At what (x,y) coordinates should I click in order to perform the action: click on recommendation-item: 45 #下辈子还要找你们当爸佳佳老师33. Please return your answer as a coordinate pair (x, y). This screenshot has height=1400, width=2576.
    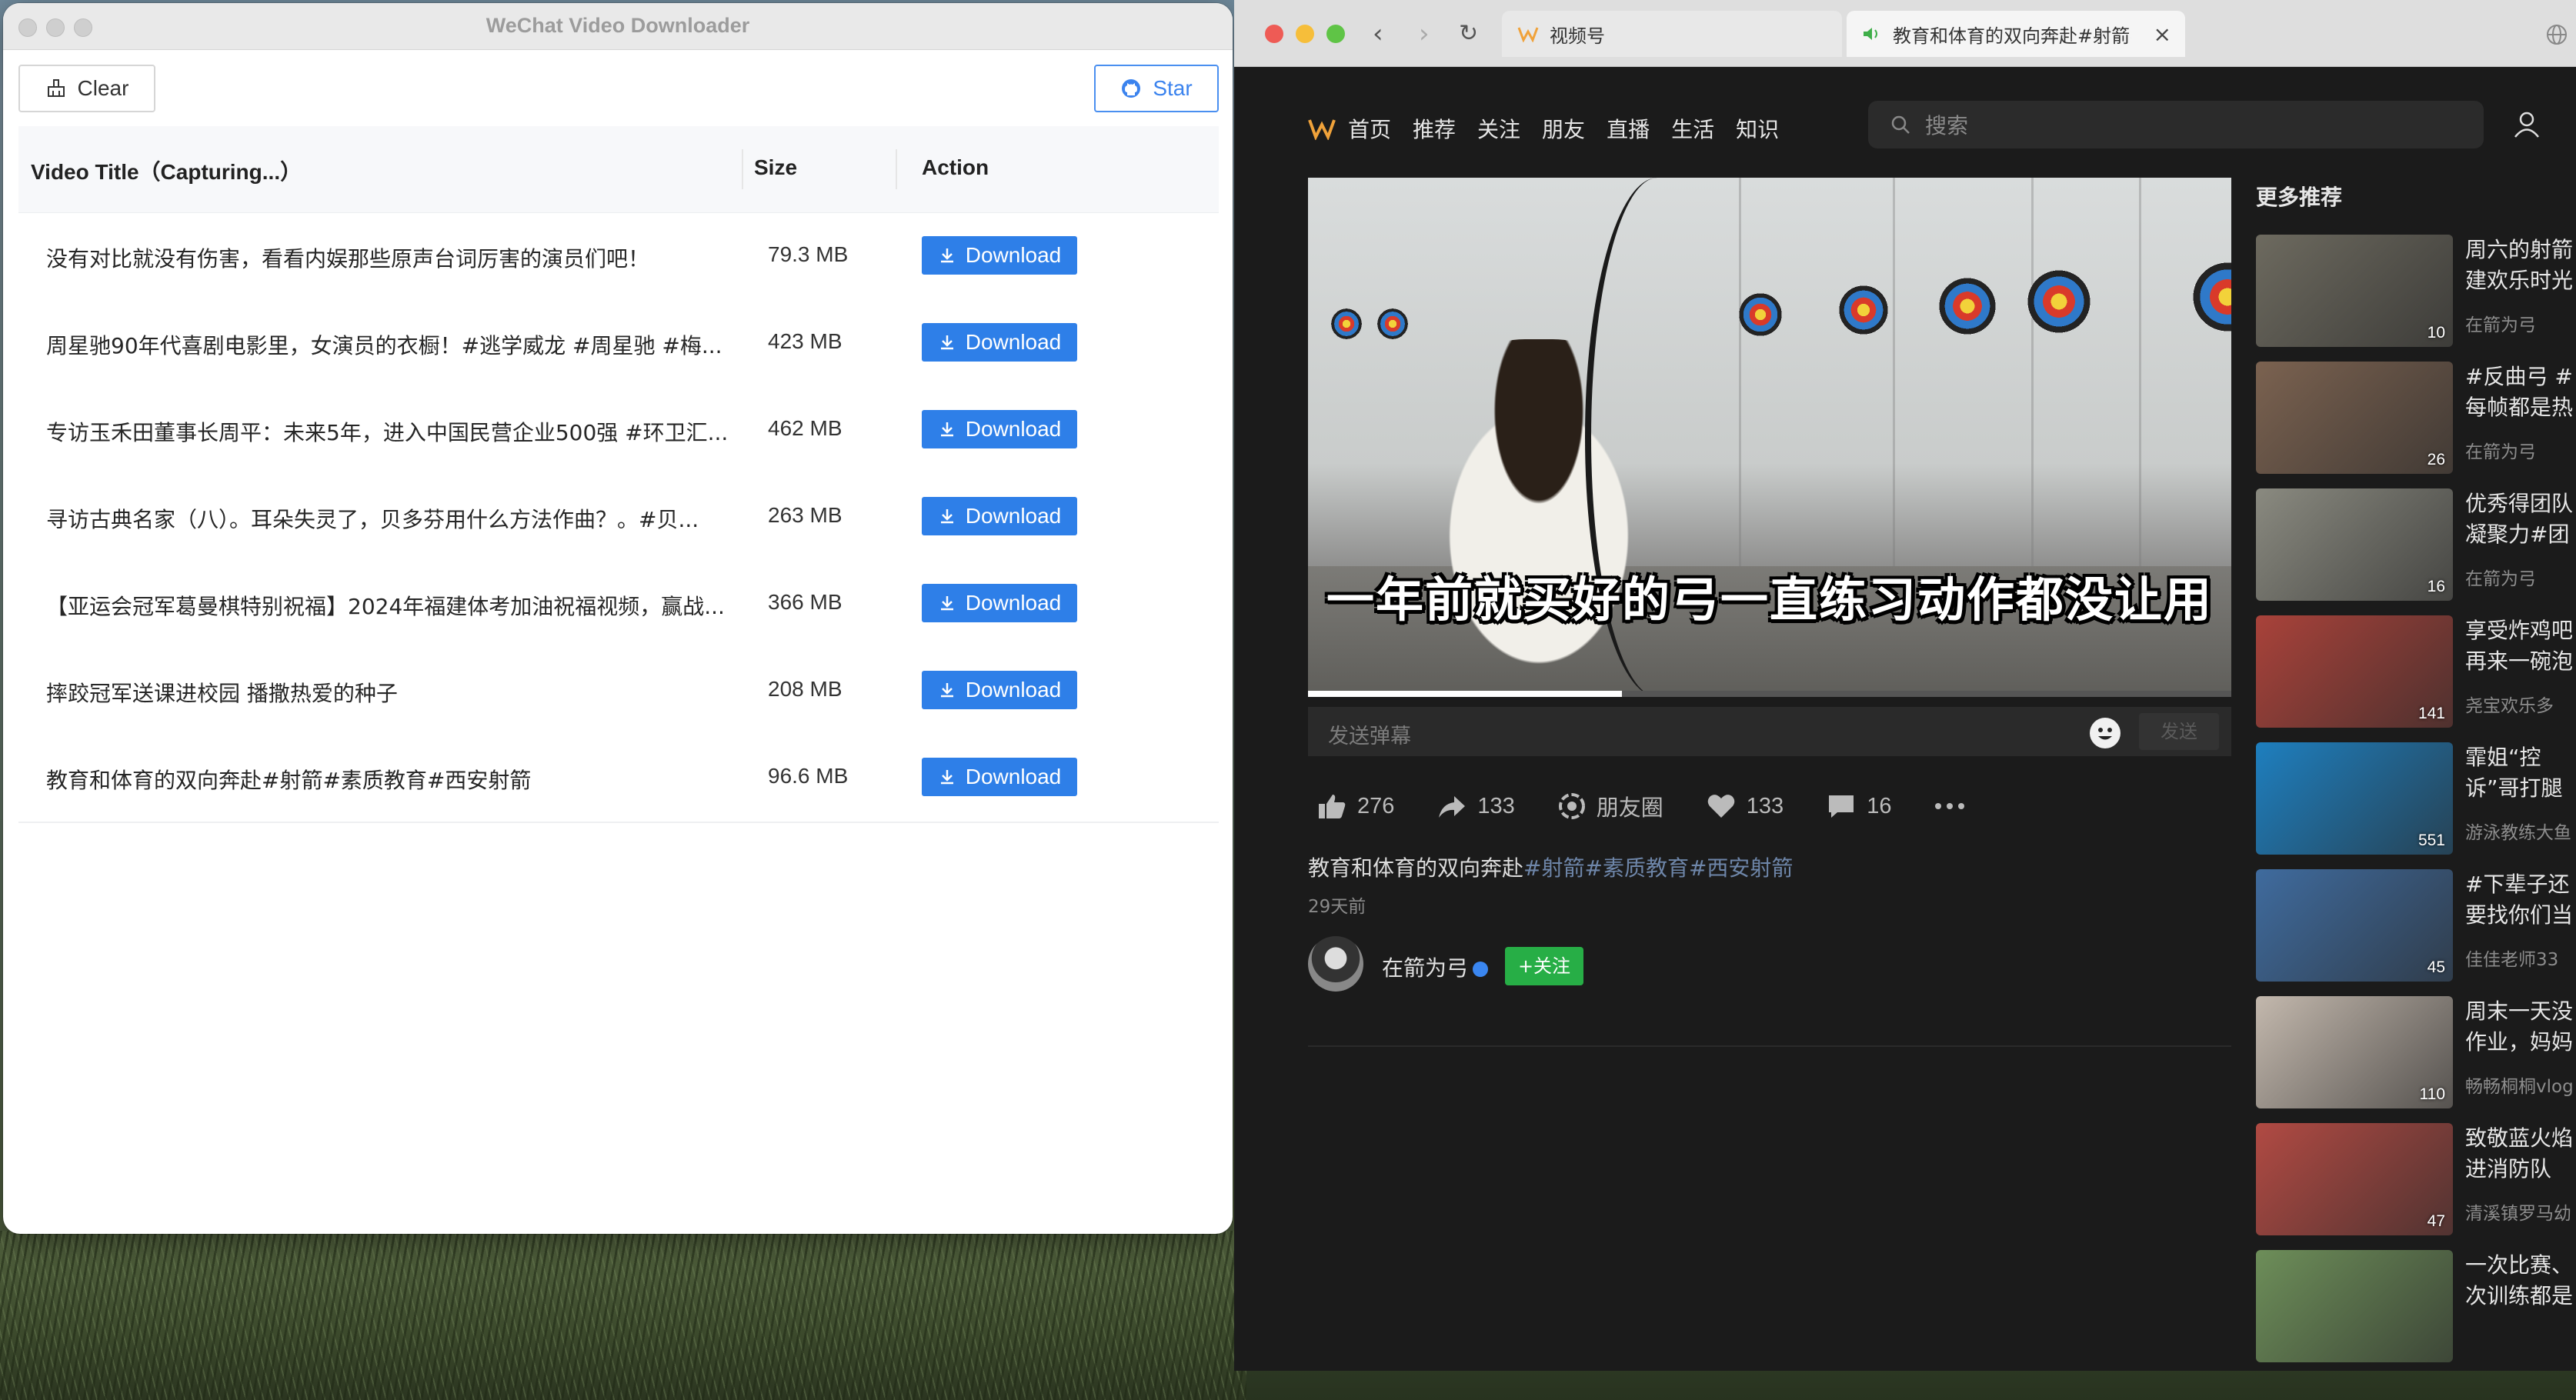
    Looking at the image, I should click on (2416, 926).